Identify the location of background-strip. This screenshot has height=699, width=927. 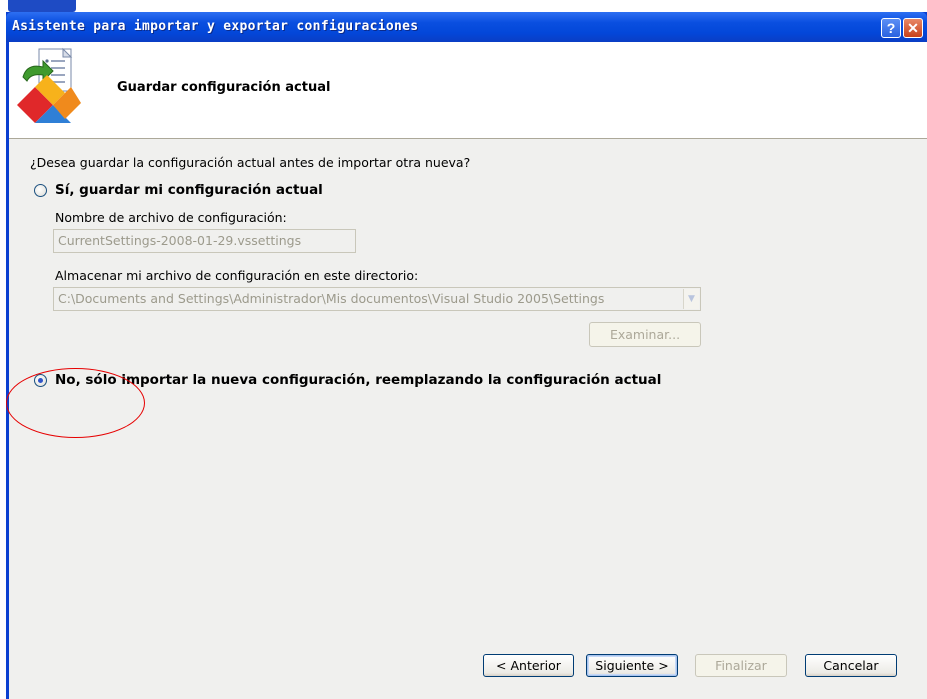
(463, 6).